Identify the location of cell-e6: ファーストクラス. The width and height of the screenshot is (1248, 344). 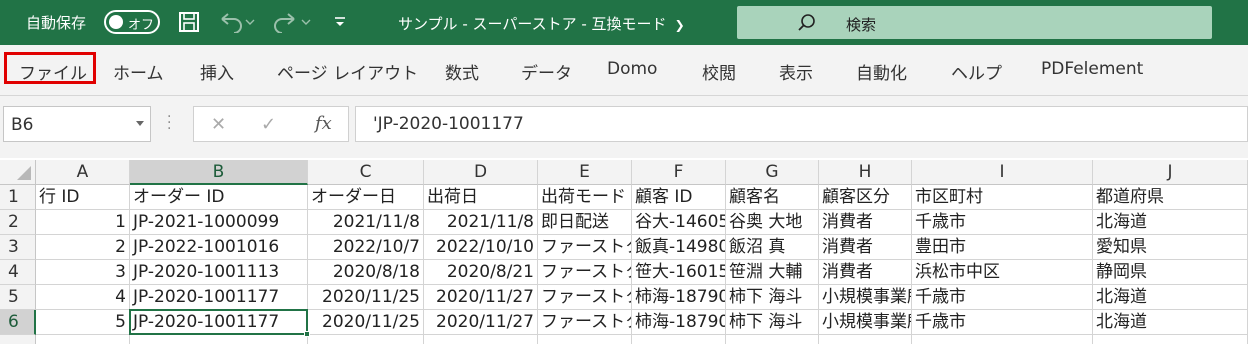
(585, 322).